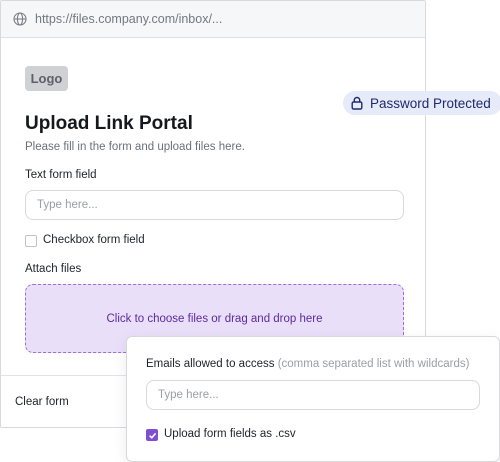 The height and width of the screenshot is (462, 500). I want to click on form-checkbox, so click(31, 241).